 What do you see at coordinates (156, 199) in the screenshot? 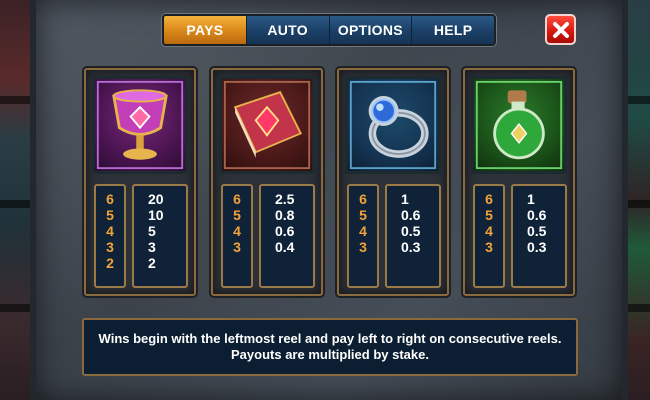
I see `payout: 20` at bounding box center [156, 199].